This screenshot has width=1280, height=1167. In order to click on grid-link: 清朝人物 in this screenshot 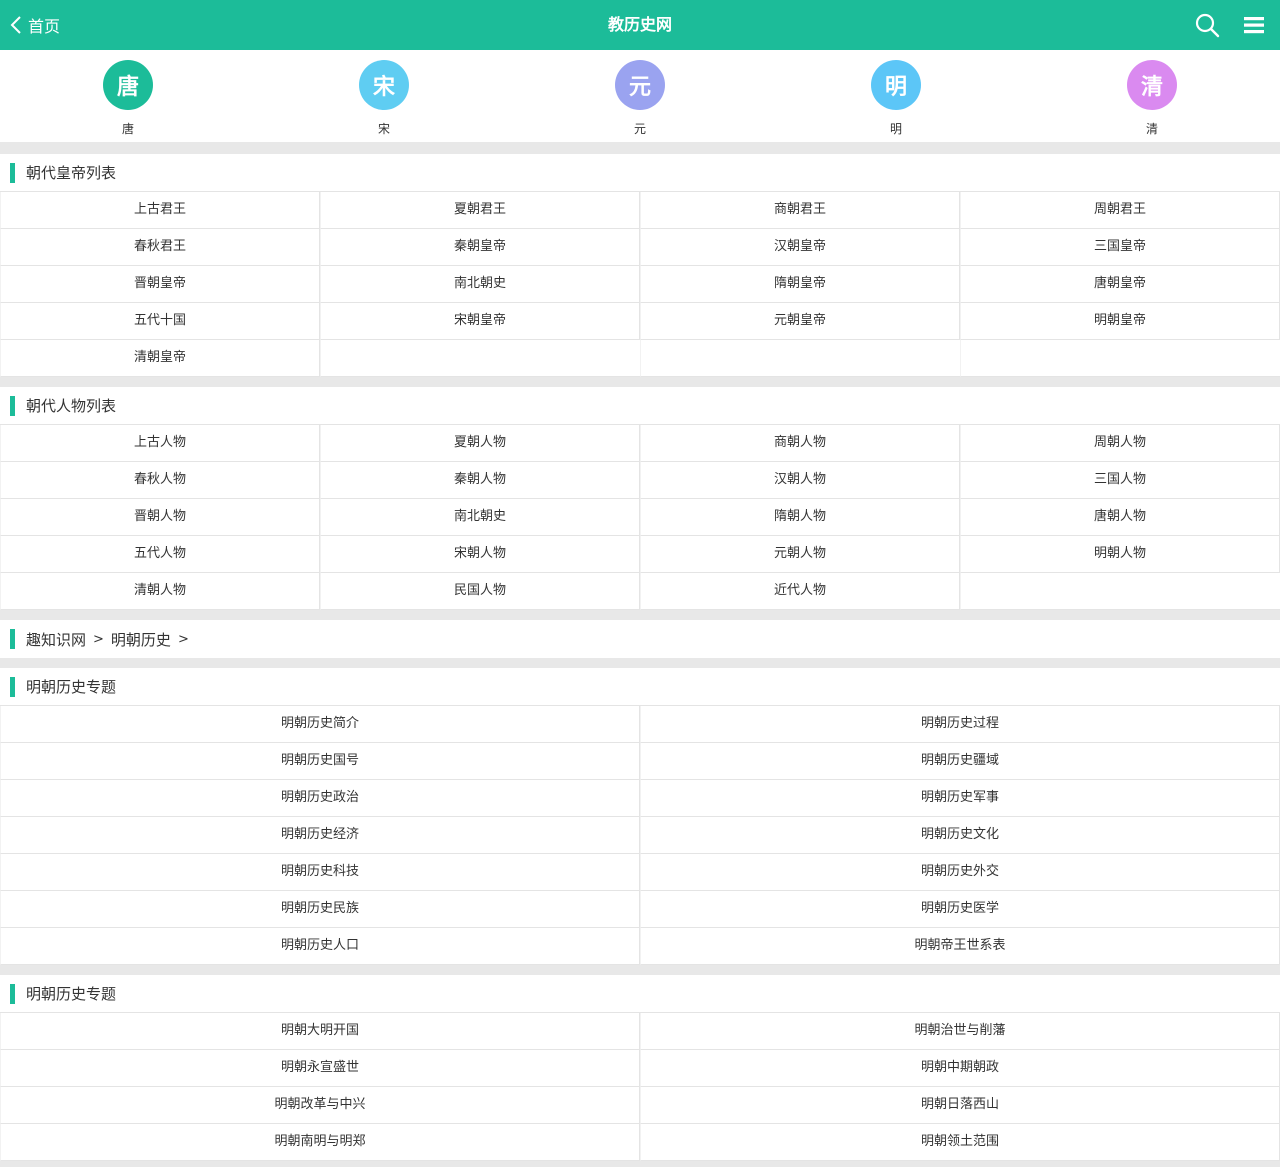, I will do `click(160, 591)`.